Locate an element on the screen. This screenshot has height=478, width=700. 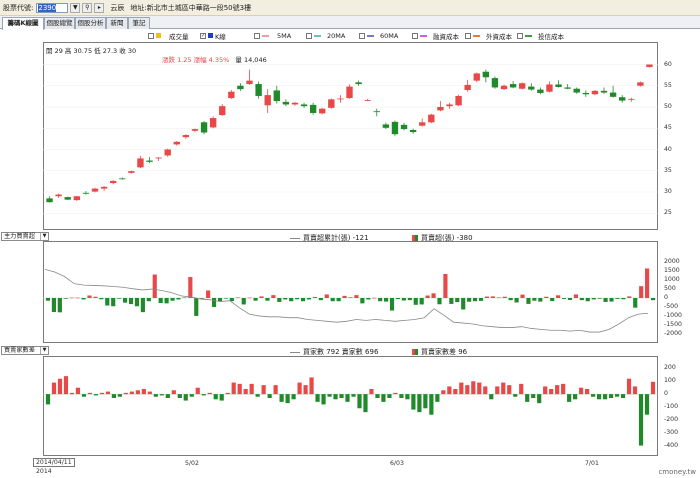
legend-foreign-cost: 外資成本 is located at coordinates (488, 36).